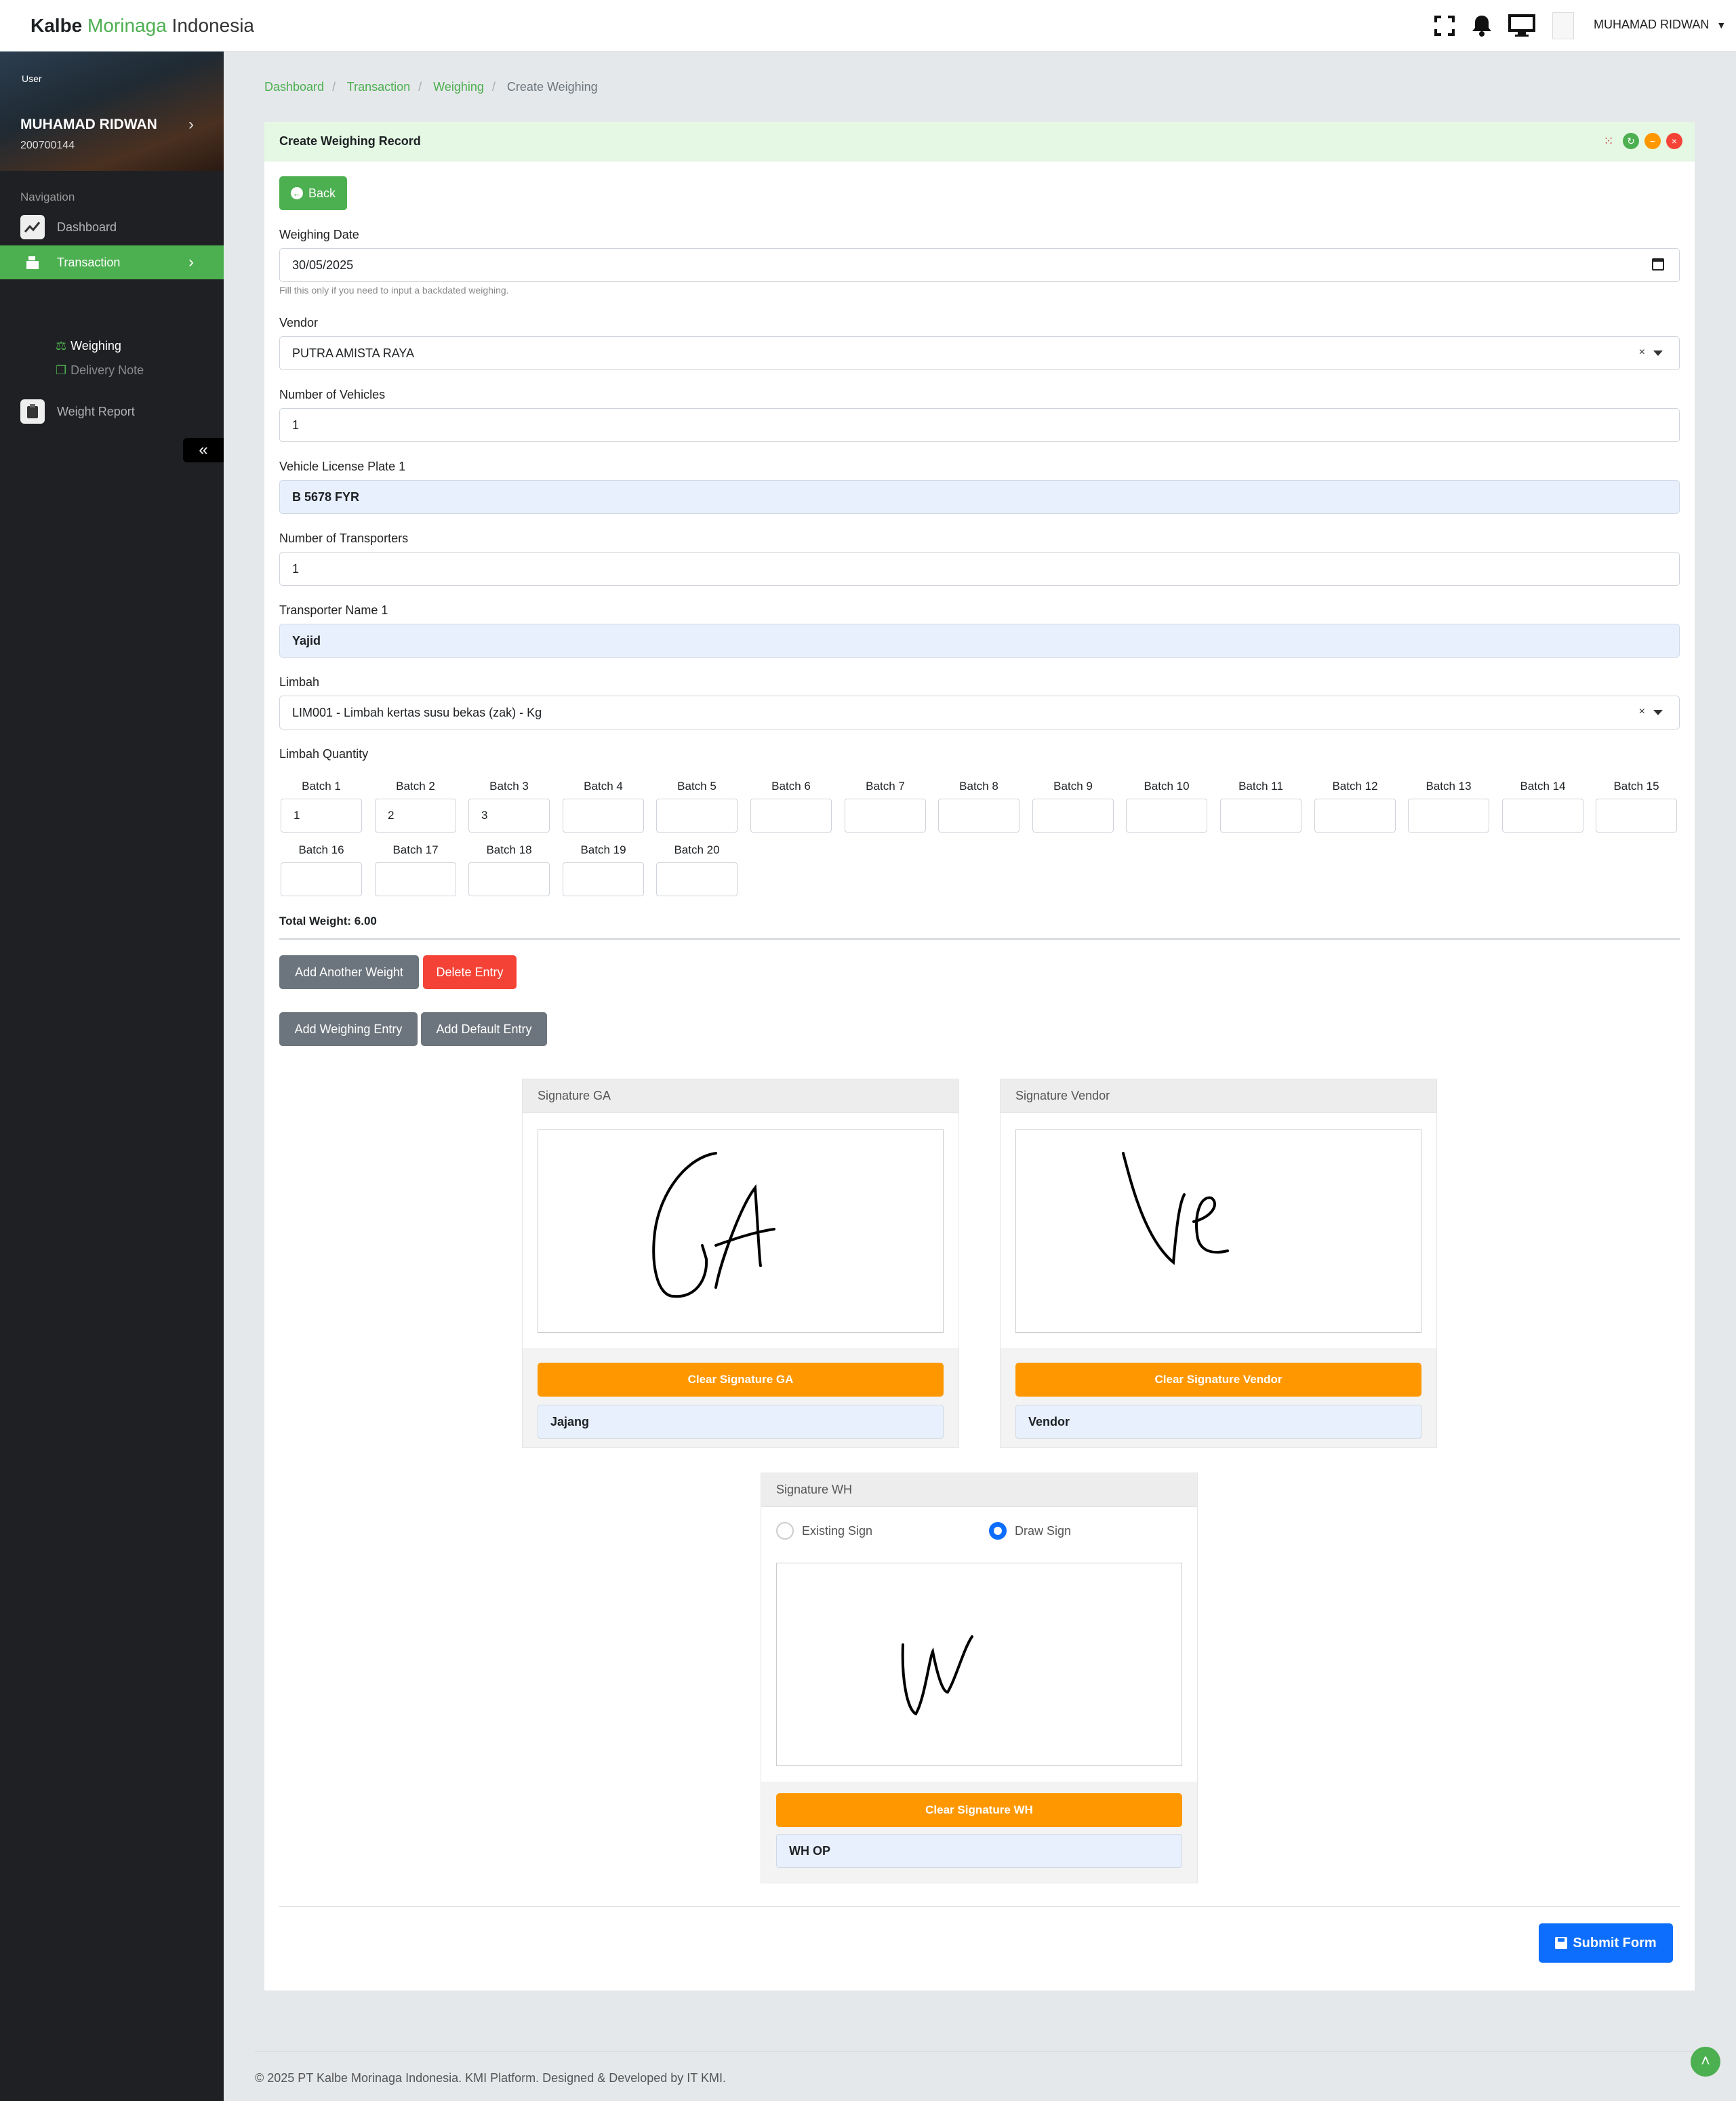  Describe the element at coordinates (979, 1851) in the screenshot. I see `signature-wh-name-input: WH OP` at that location.